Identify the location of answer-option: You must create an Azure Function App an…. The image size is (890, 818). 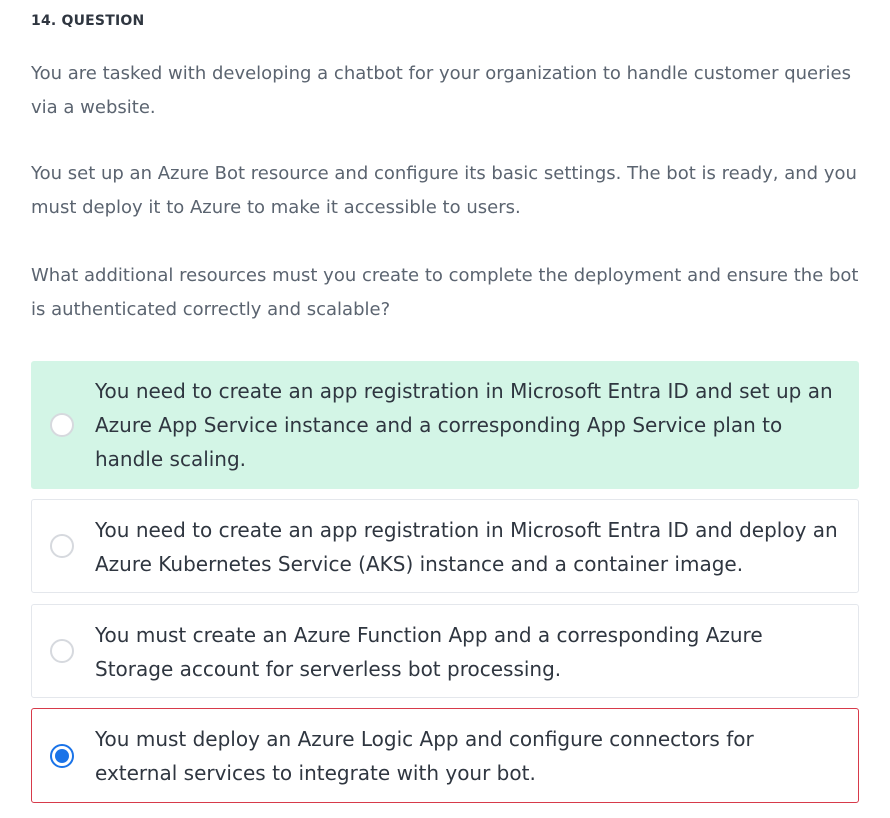
(445, 651).